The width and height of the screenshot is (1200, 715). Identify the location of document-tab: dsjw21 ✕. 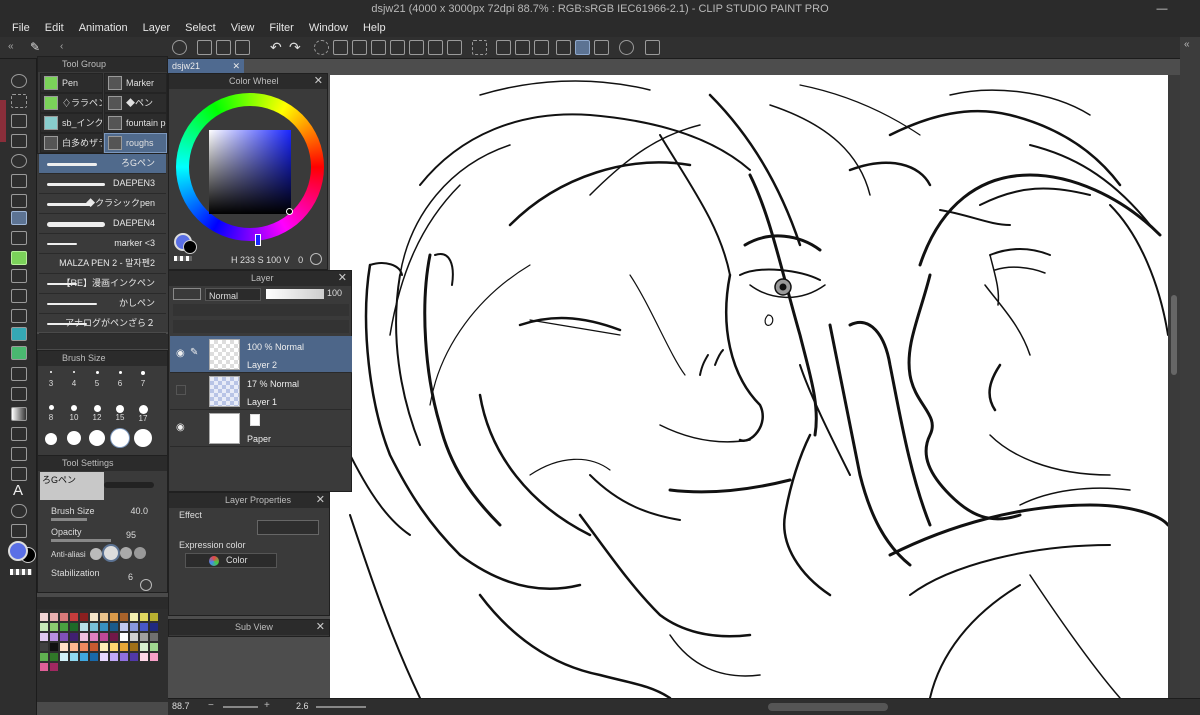
(206, 66).